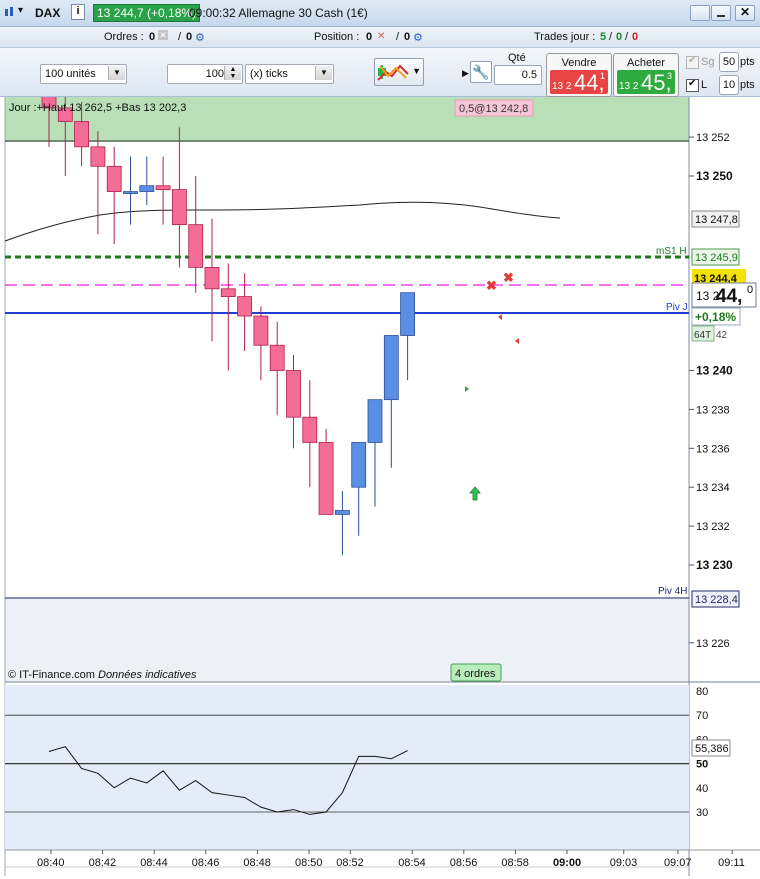  I want to click on session-high-low-text: Jour :+Haut 13 262,5 +Bas 13 202,3, so click(97, 108).